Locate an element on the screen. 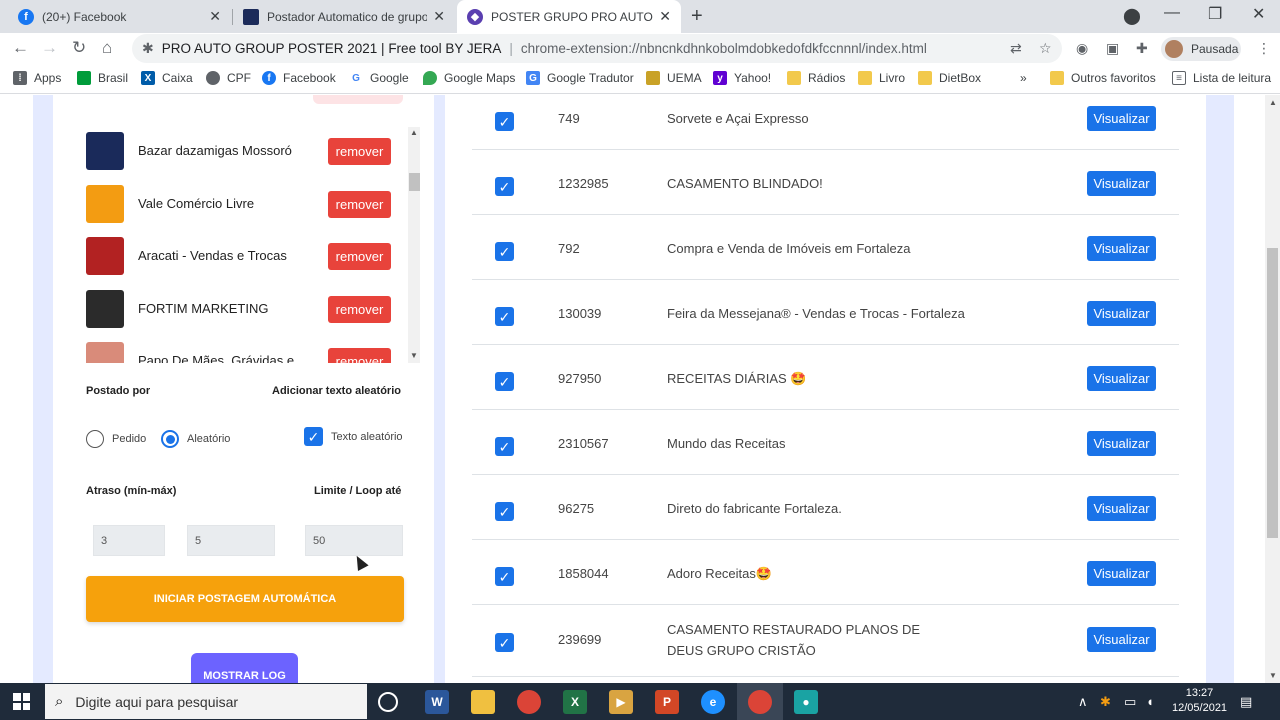 The height and width of the screenshot is (720, 1280). powerpoint-icon: P is located at coordinates (667, 702).